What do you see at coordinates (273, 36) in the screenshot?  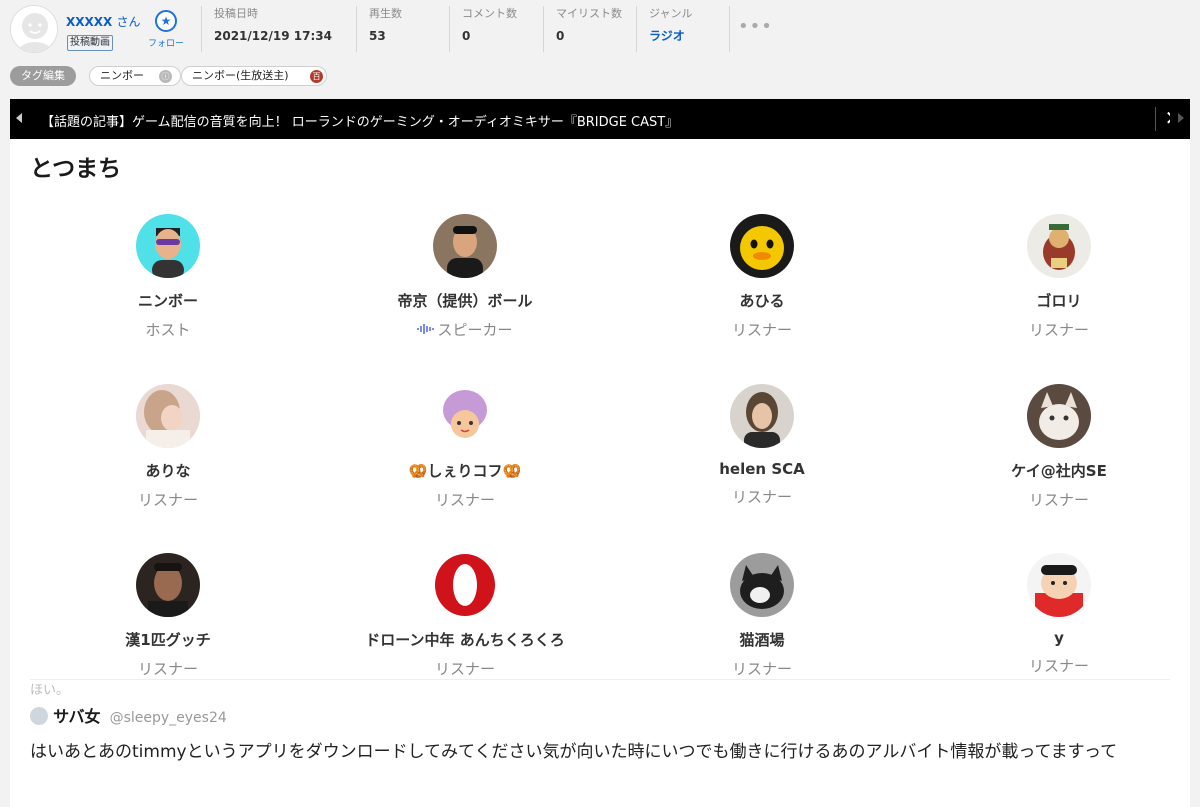 I see `stat-value: 2021/12/19 17:34` at bounding box center [273, 36].